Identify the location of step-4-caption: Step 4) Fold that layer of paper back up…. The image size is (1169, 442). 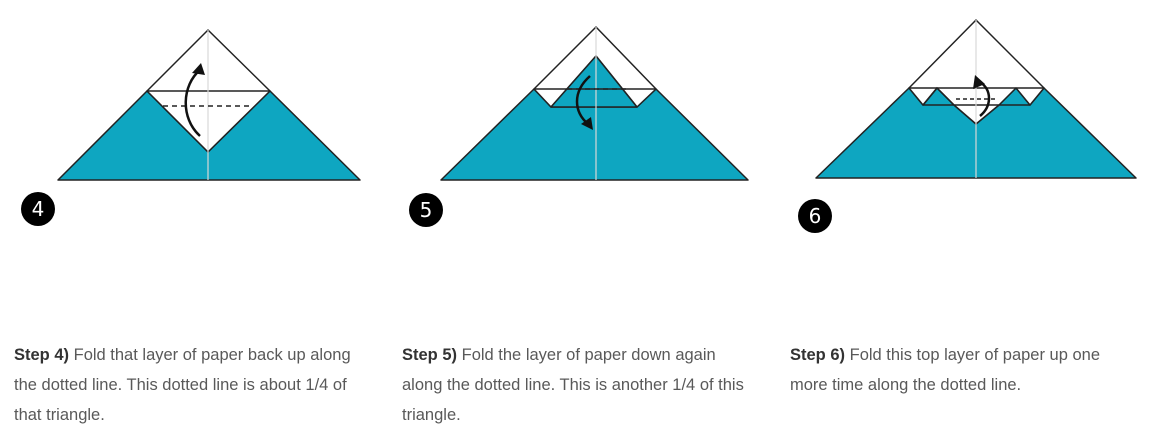
(186, 385).